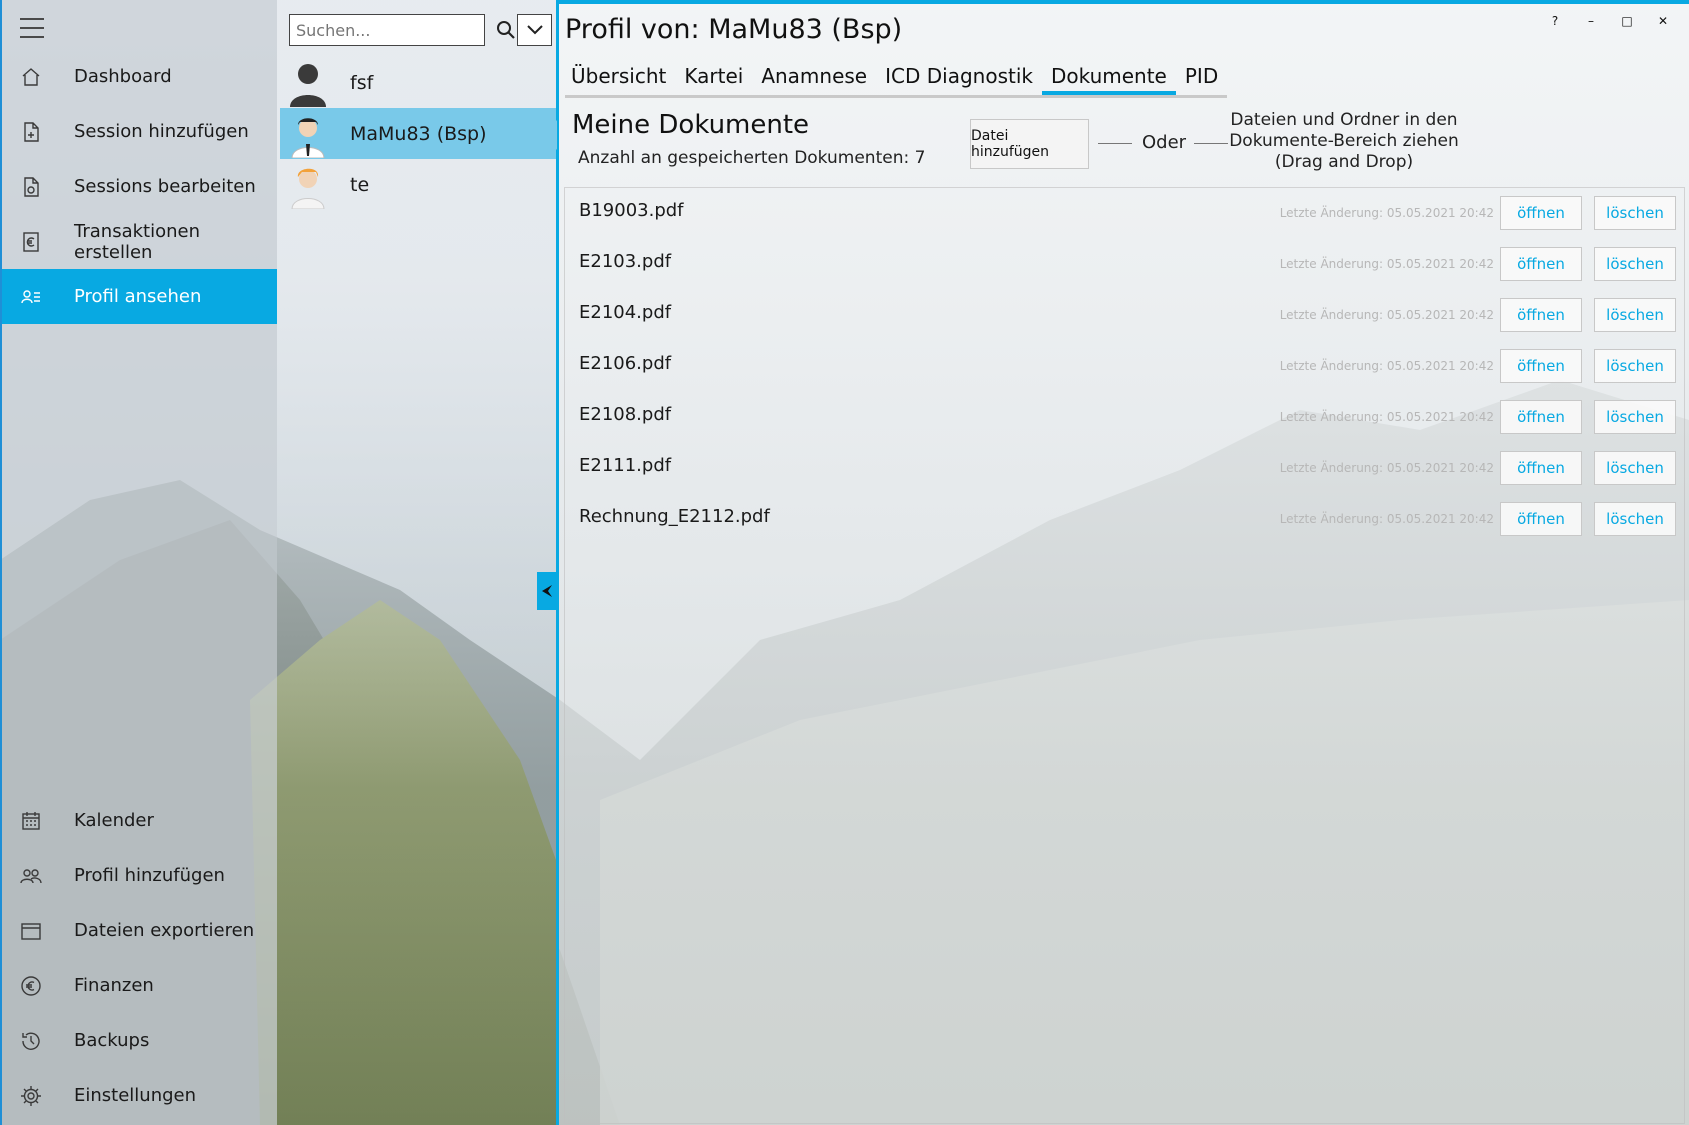 The image size is (1689, 1125). What do you see at coordinates (31, 77) in the screenshot?
I see `home-icon` at bounding box center [31, 77].